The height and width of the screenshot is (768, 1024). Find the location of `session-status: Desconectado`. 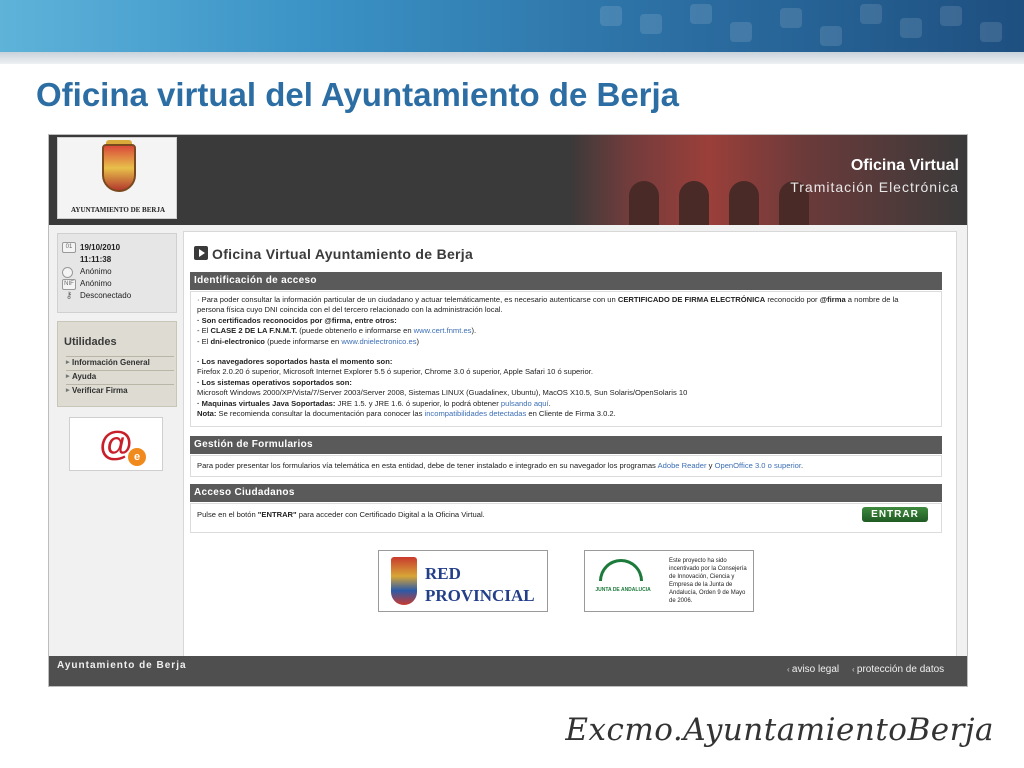

session-status: Desconectado is located at coordinates (106, 295).